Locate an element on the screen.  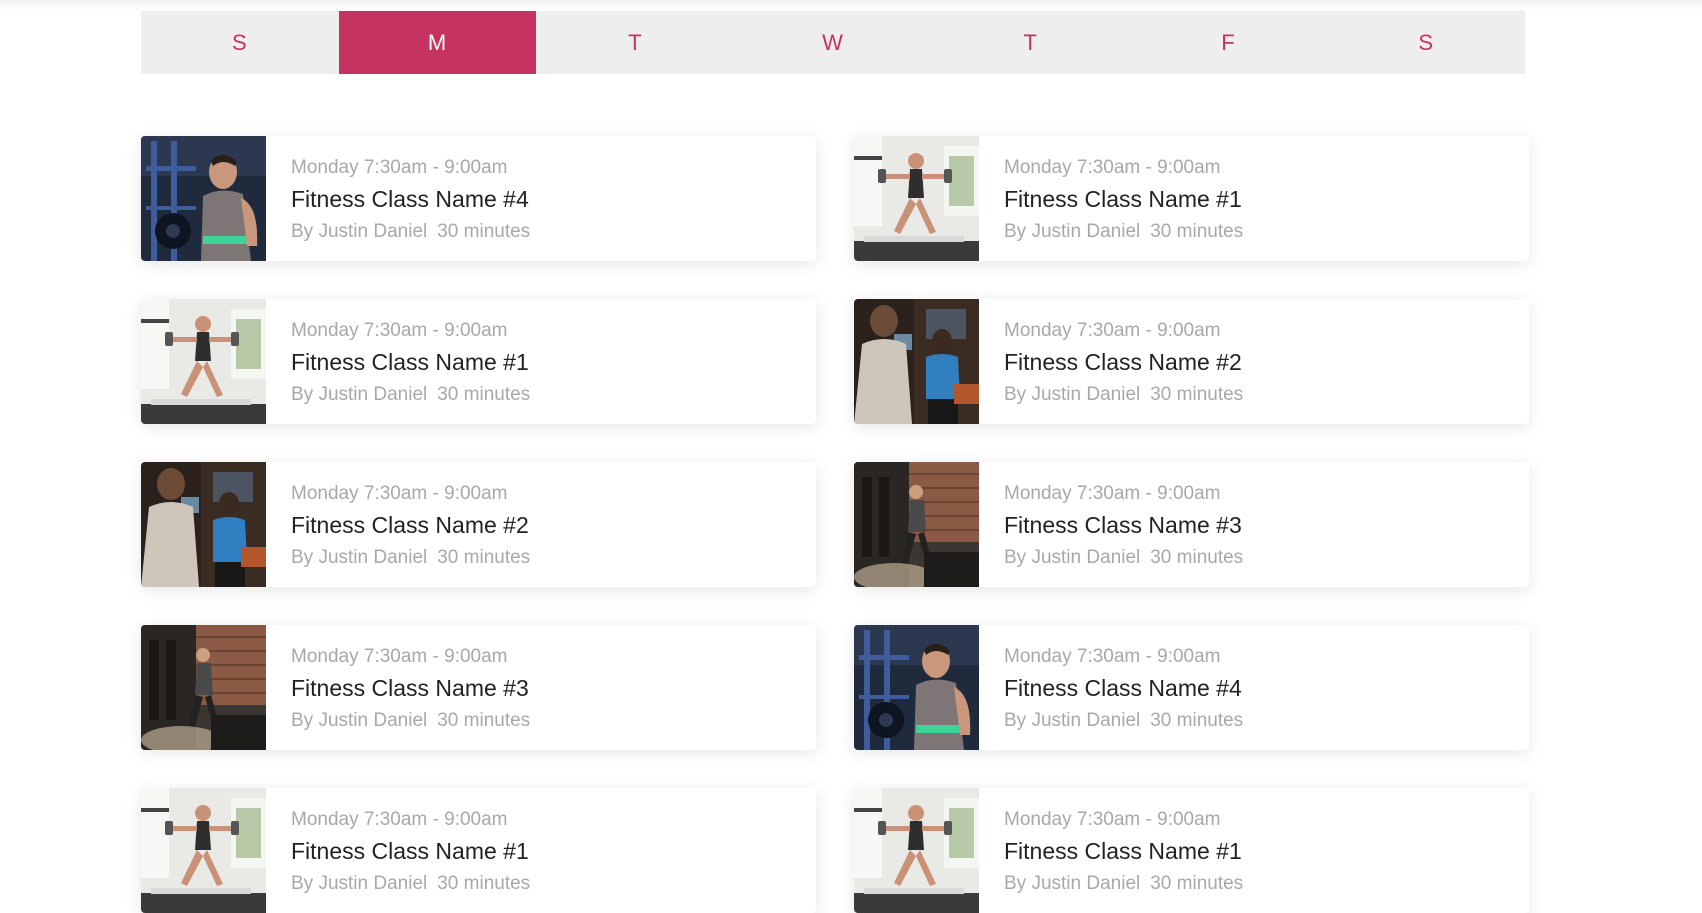
tab-friday: F is located at coordinates (1229, 42).